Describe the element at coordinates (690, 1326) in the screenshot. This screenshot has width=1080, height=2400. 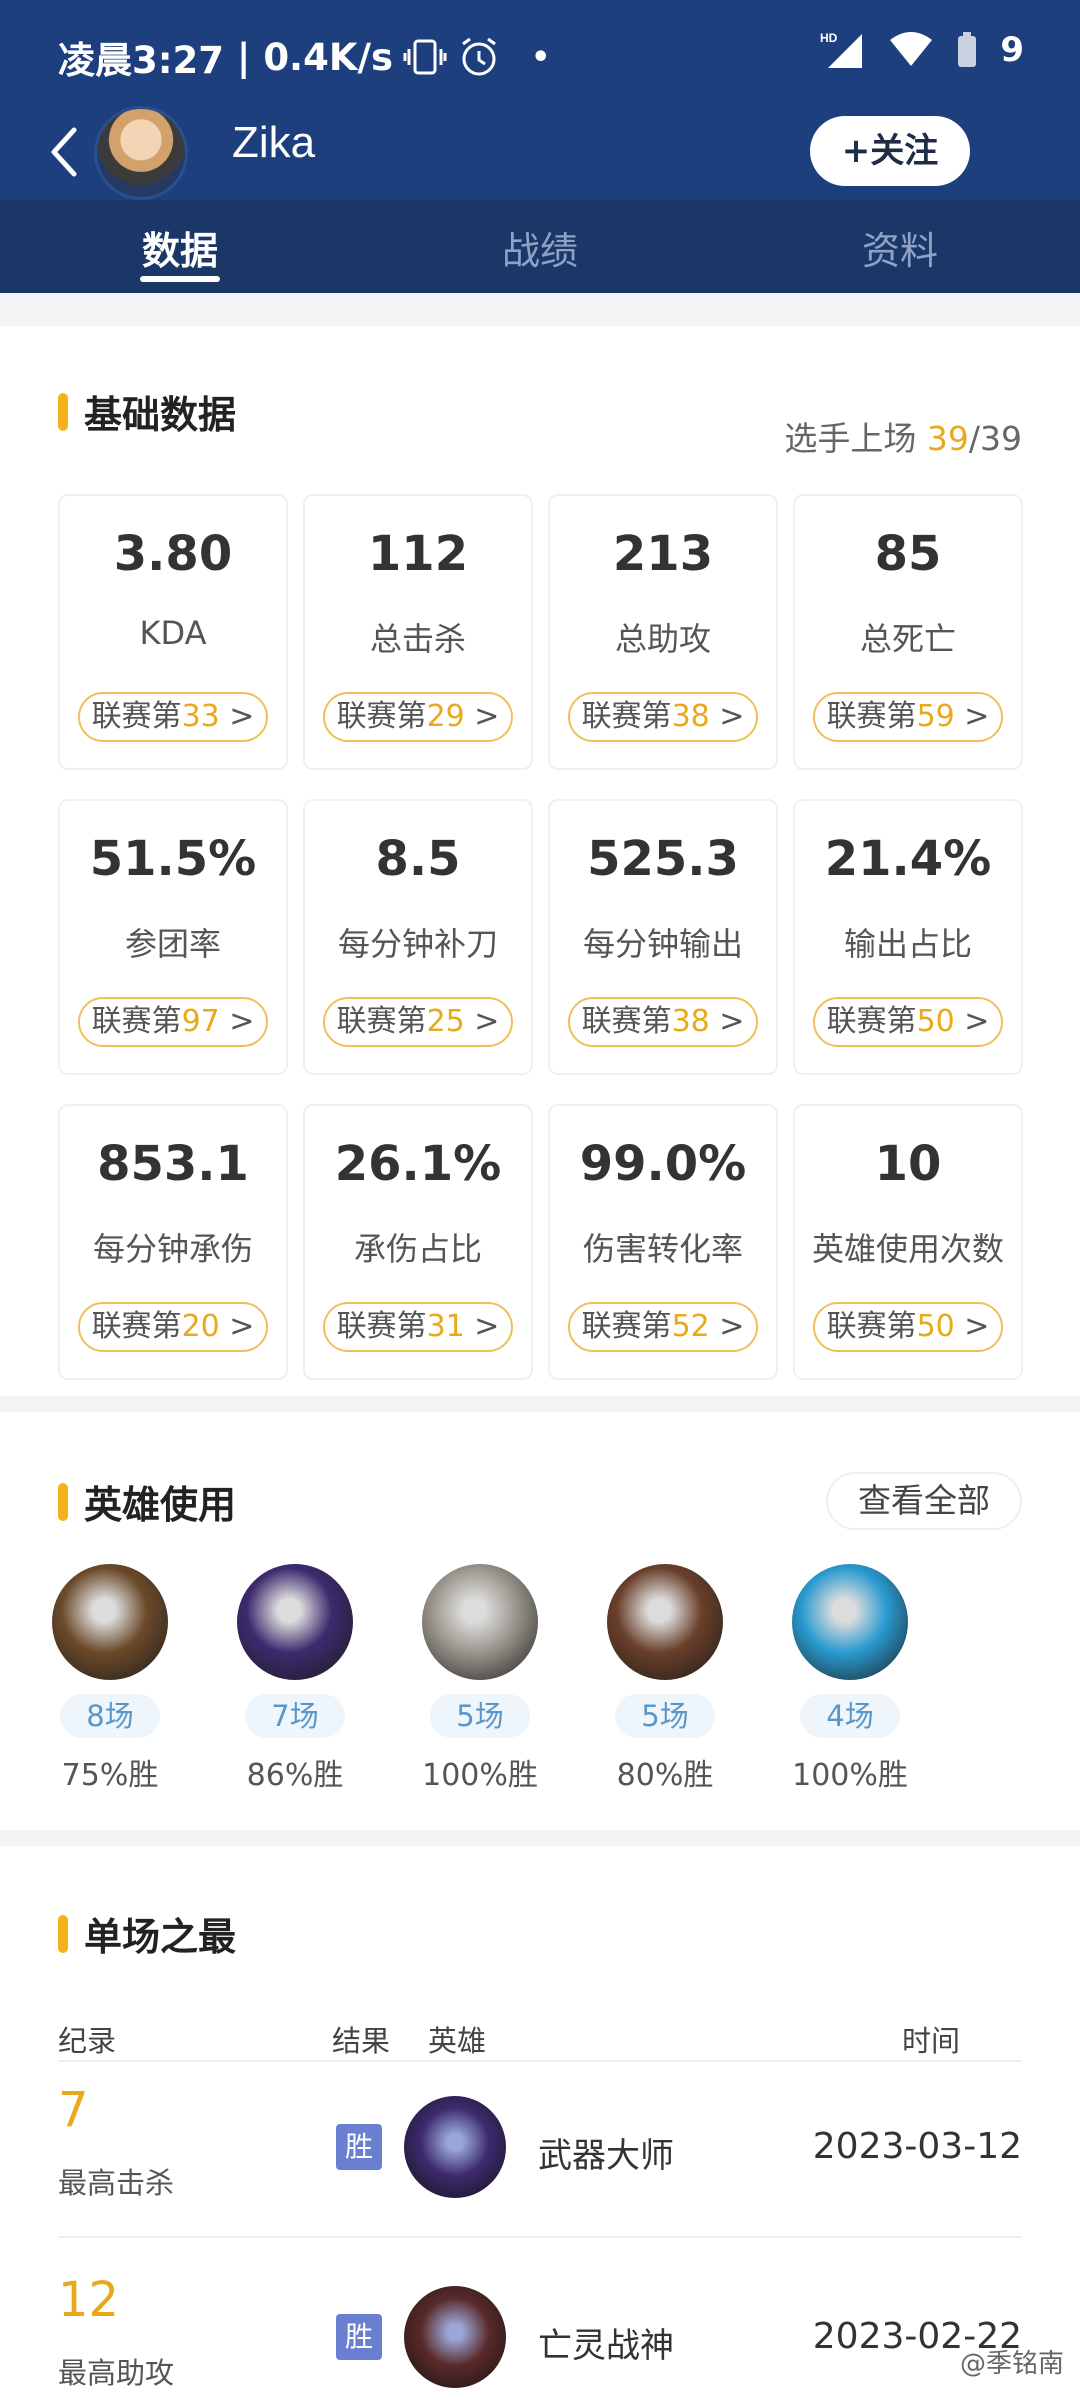
I see `rank-number: 52` at that location.